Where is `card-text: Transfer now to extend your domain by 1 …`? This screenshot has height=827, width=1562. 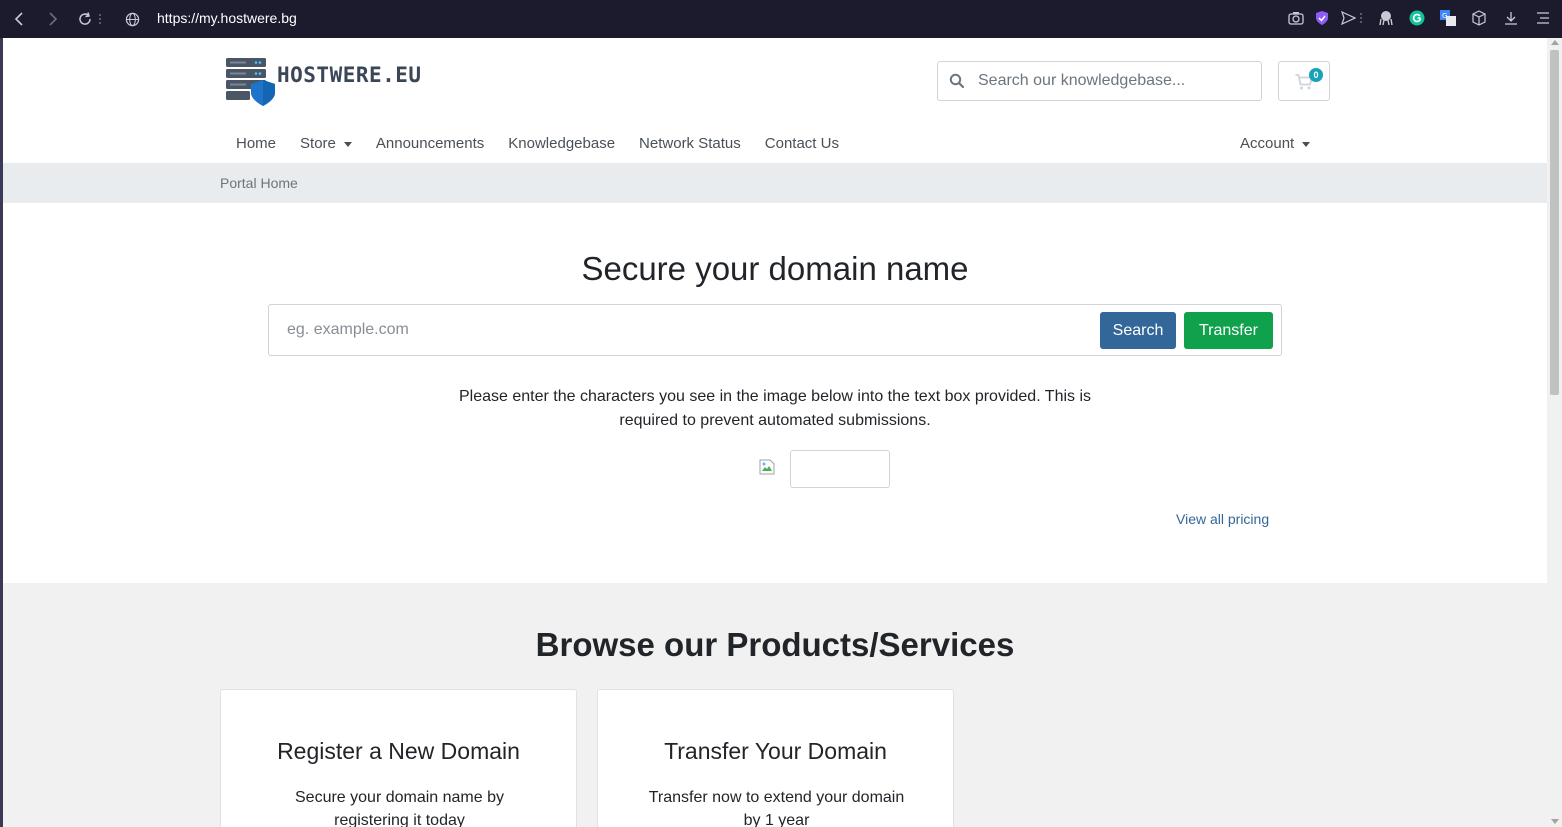 card-text: Transfer now to extend your domain by 1 … is located at coordinates (776, 808).